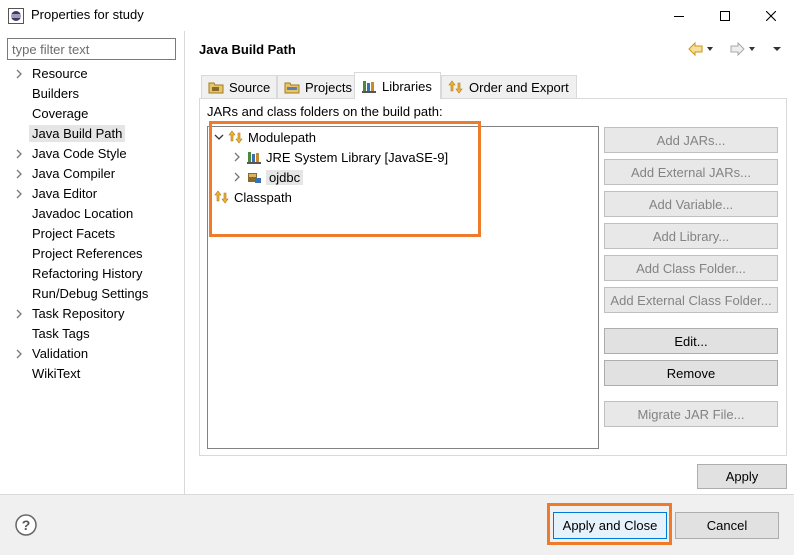 Image resolution: width=794 pixels, height=555 pixels. What do you see at coordinates (407, 86) in the screenshot?
I see `tab-libraries-label: Libraries` at bounding box center [407, 86].